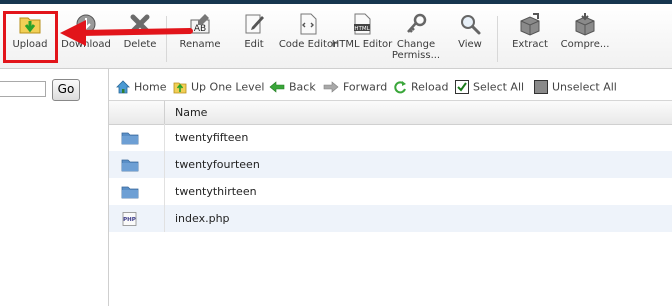  What do you see at coordinates (471, 25) in the screenshot?
I see `view-icon` at bounding box center [471, 25].